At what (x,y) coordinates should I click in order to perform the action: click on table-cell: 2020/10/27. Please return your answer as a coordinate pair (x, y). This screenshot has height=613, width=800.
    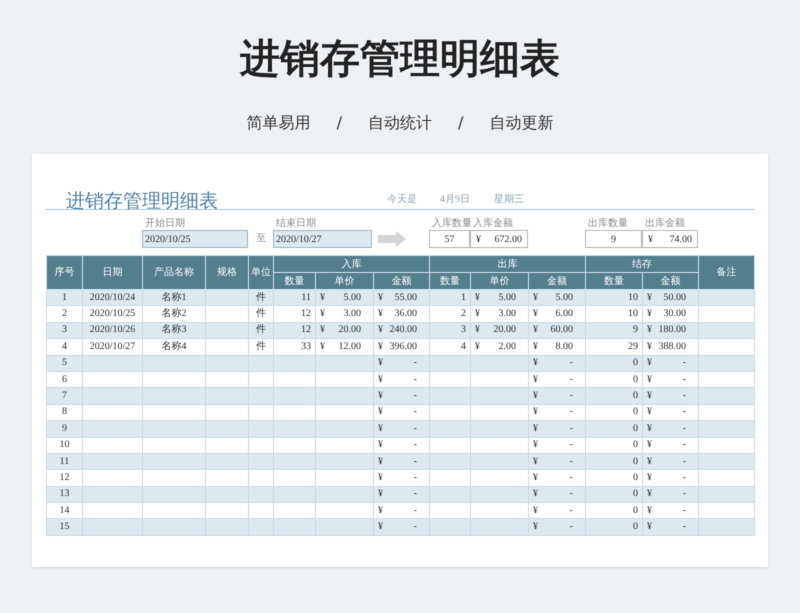
    Looking at the image, I should click on (112, 347).